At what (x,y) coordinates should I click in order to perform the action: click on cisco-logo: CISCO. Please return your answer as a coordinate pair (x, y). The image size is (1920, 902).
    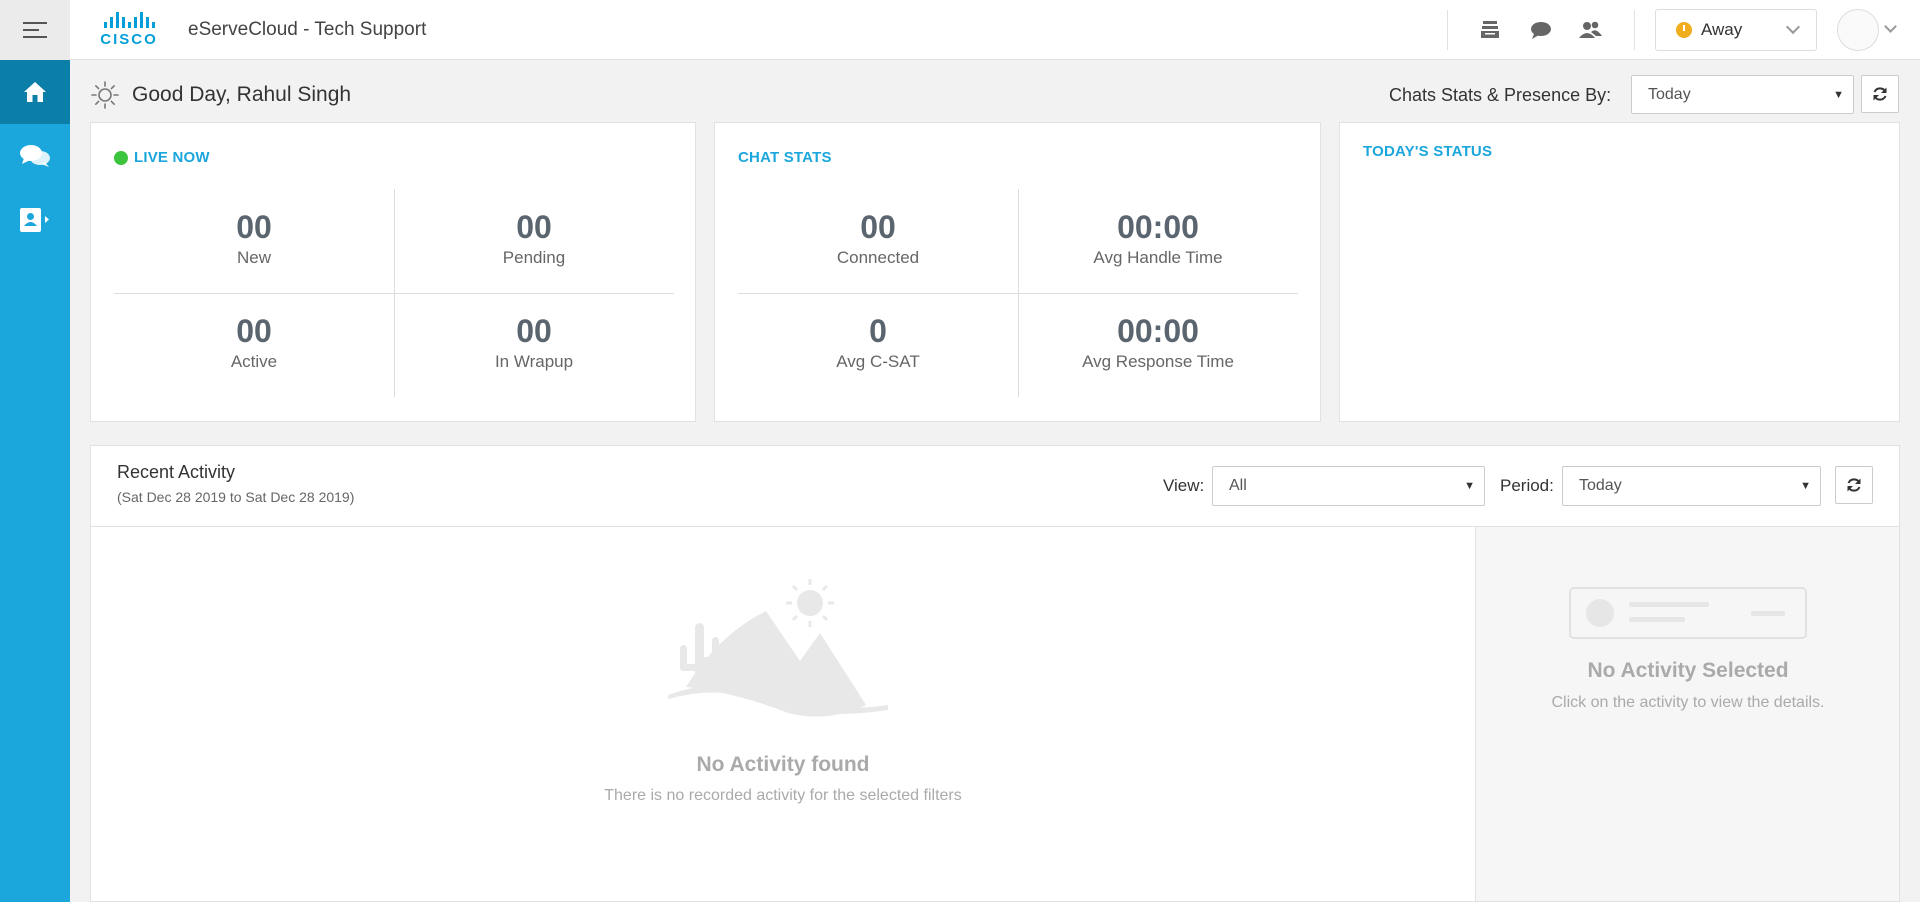
    Looking at the image, I should click on (129, 31).